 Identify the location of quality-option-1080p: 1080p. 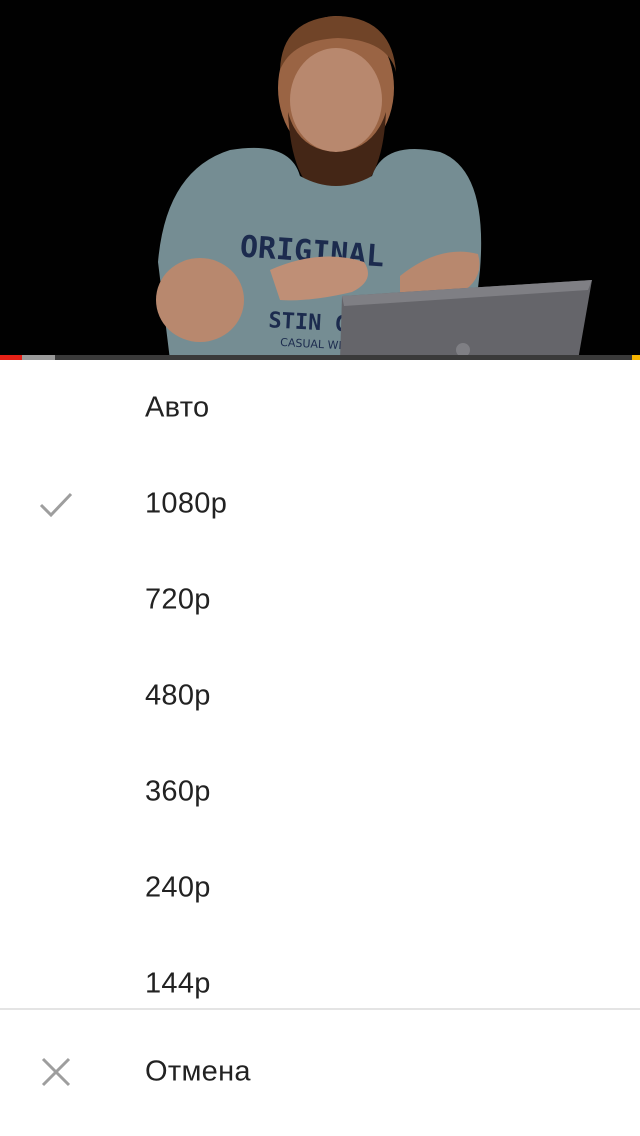
(320, 504).